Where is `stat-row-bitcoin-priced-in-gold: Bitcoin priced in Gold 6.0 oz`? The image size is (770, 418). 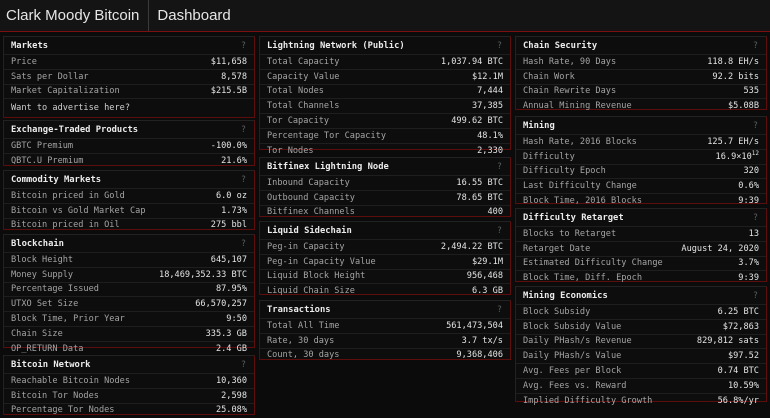
stat-row-bitcoin-priced-in-gold: Bitcoin priced in Gold 6.0 oz is located at coordinates (129, 195).